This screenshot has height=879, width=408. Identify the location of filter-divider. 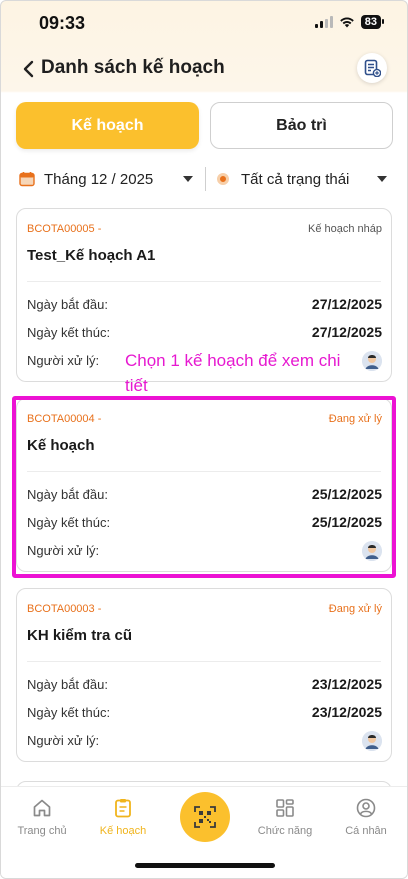
(205, 179).